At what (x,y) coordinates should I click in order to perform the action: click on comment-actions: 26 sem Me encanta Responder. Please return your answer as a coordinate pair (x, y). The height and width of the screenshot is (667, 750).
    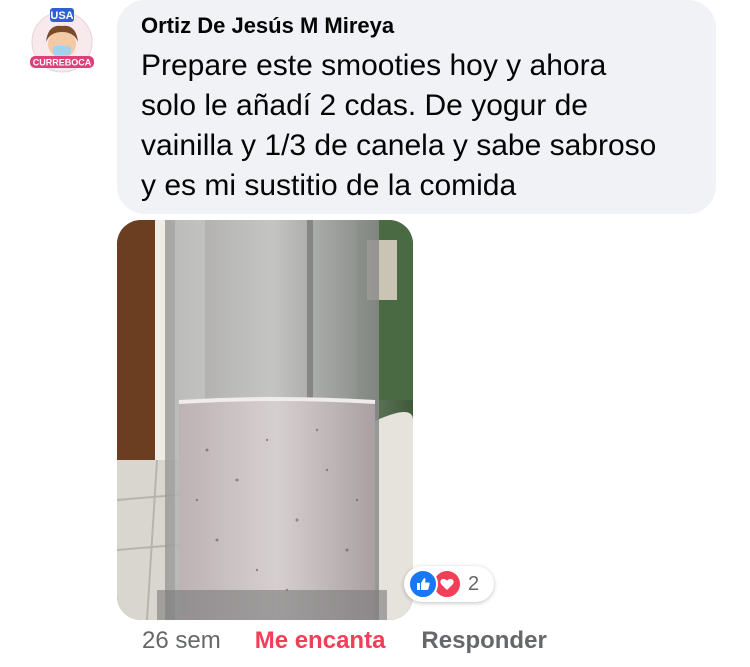
    Looking at the image, I should click on (344, 641).